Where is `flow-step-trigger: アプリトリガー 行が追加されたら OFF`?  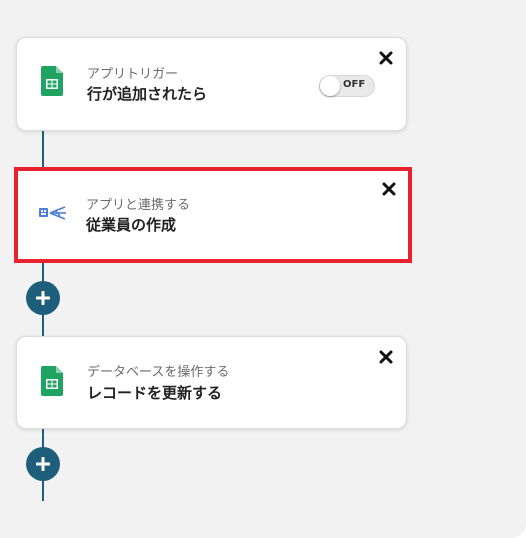
flow-step-trigger: アプリトリガー 行が追加されたら OFF is located at coordinates (211, 84).